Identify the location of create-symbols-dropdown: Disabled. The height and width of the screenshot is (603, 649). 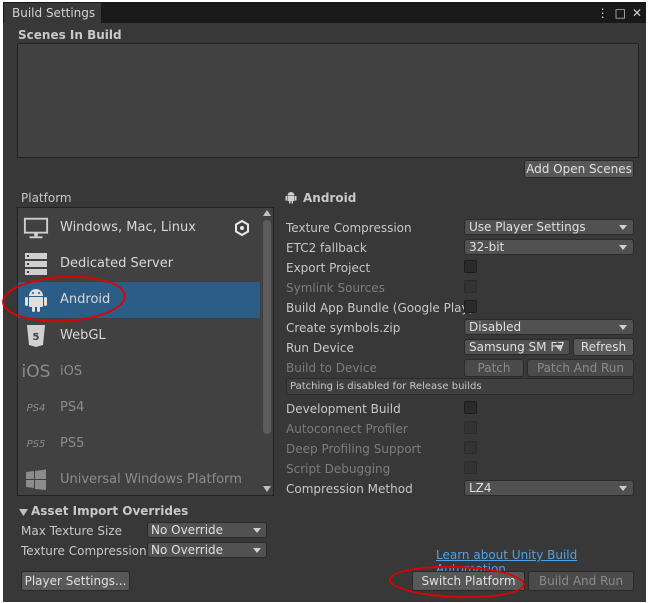
(549, 327).